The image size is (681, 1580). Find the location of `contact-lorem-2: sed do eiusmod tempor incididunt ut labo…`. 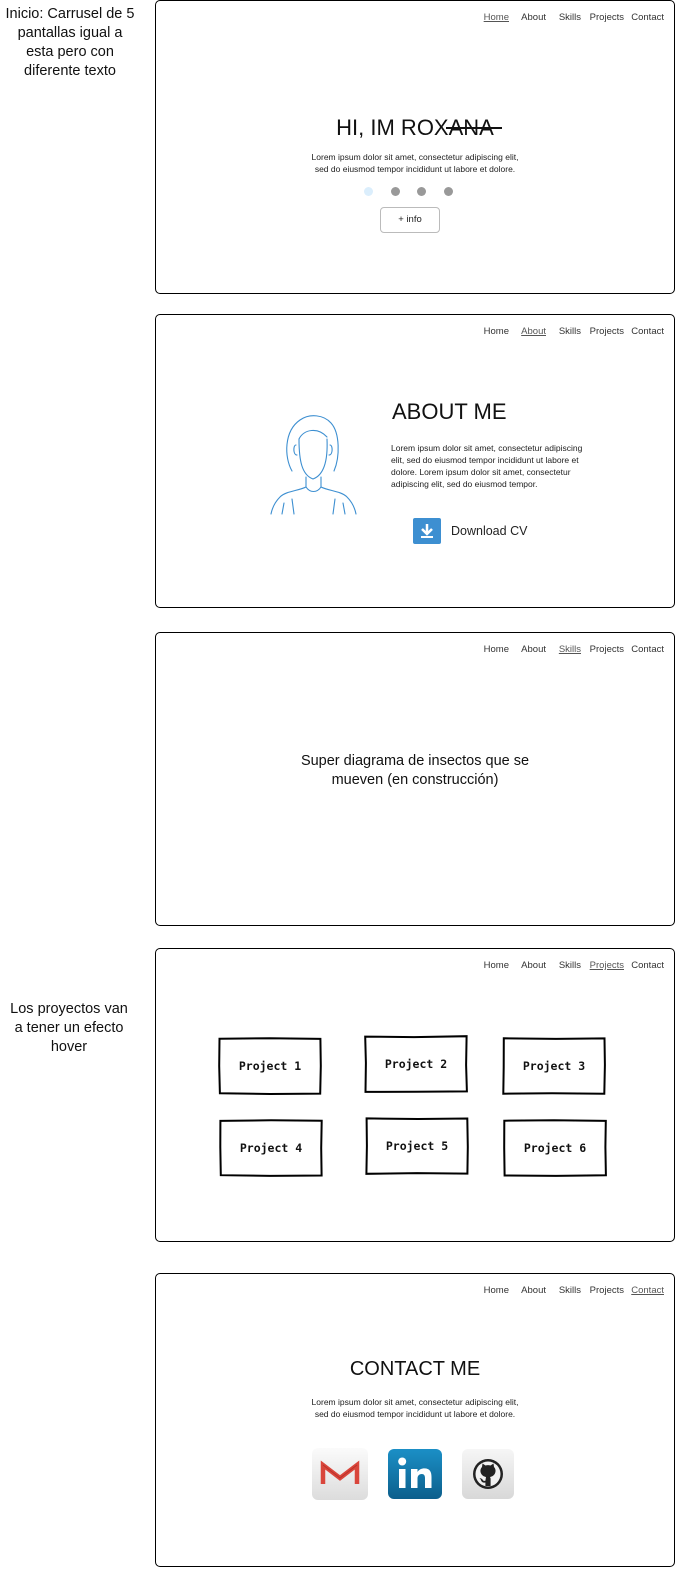

contact-lorem-2: sed do eiusmod tempor incididunt ut labo… is located at coordinates (415, 1414).